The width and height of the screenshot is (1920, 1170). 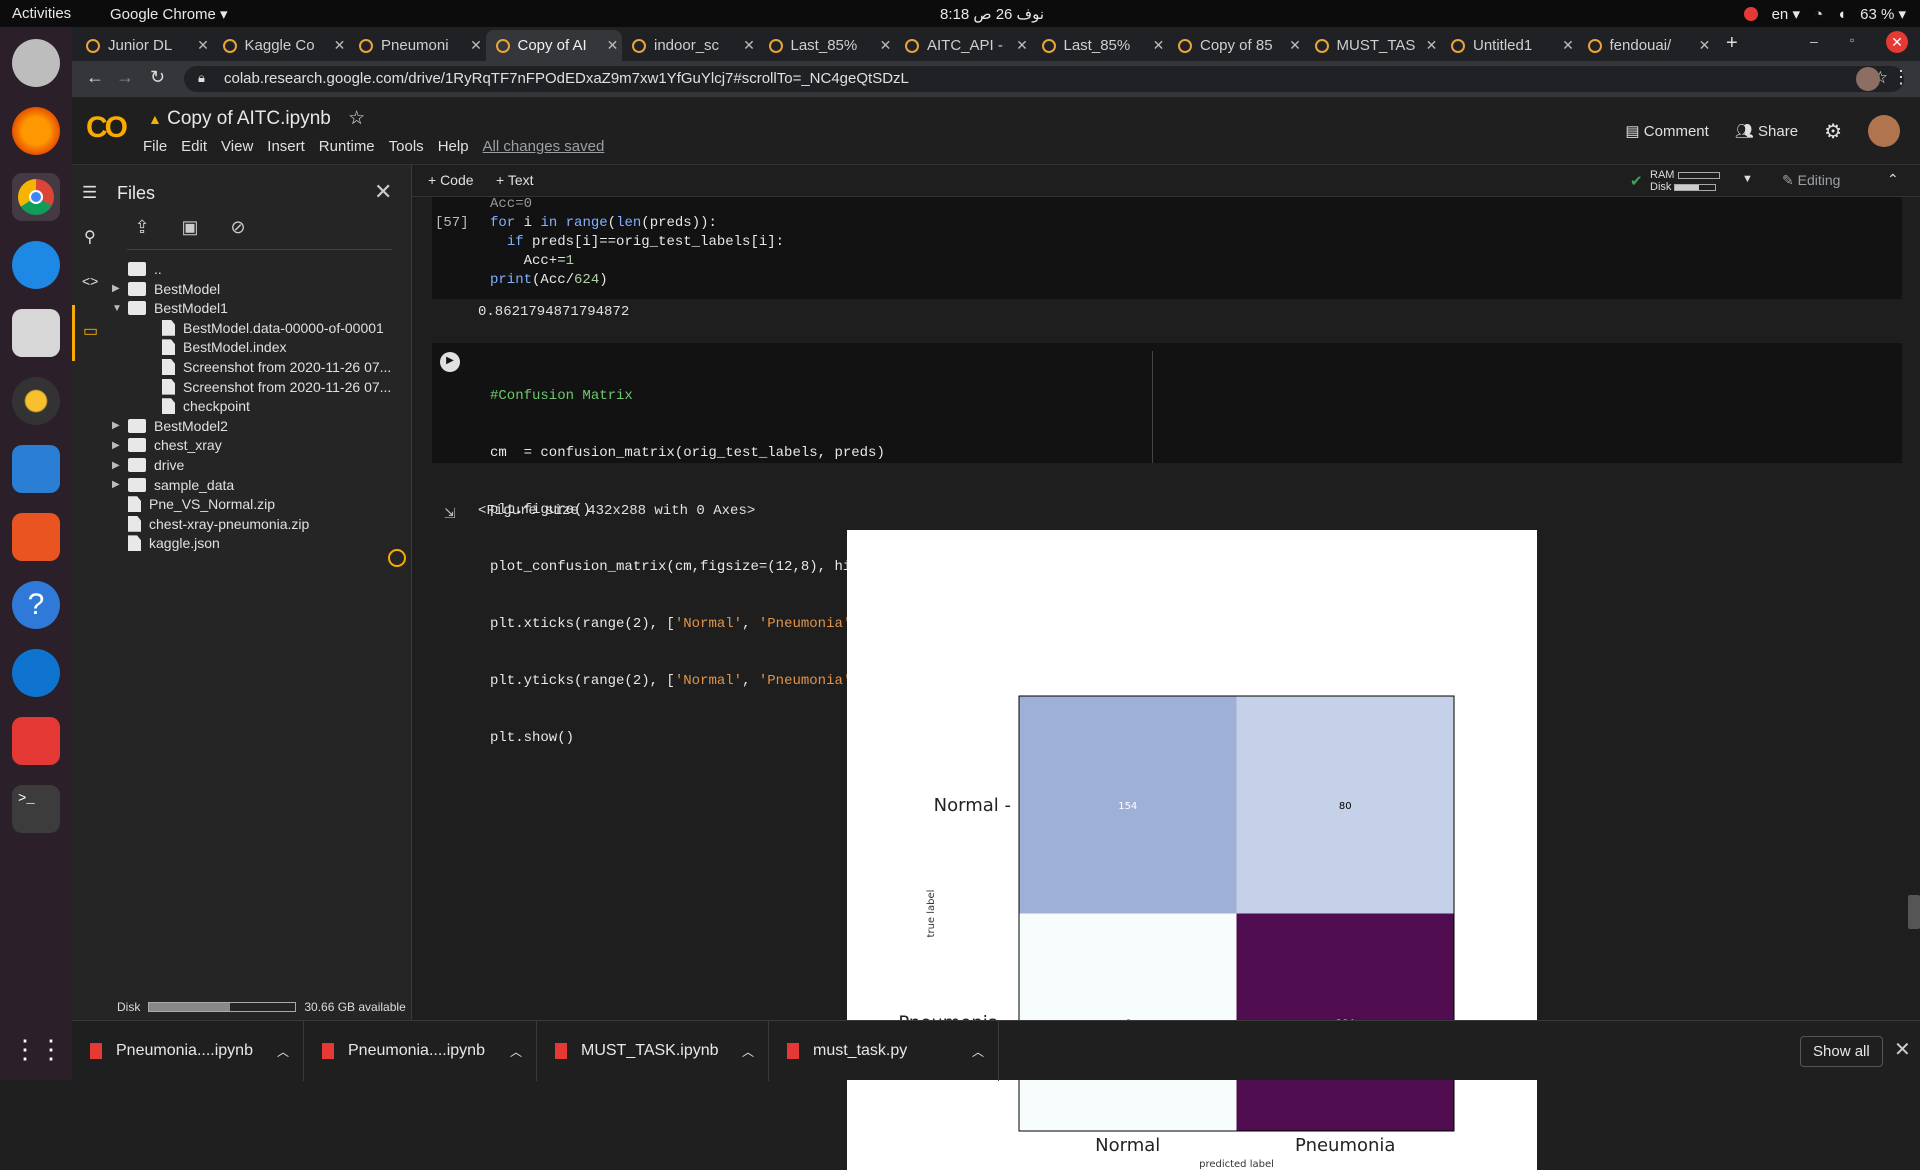 What do you see at coordinates (36, 741) in the screenshot?
I see `anydesk-icon` at bounding box center [36, 741].